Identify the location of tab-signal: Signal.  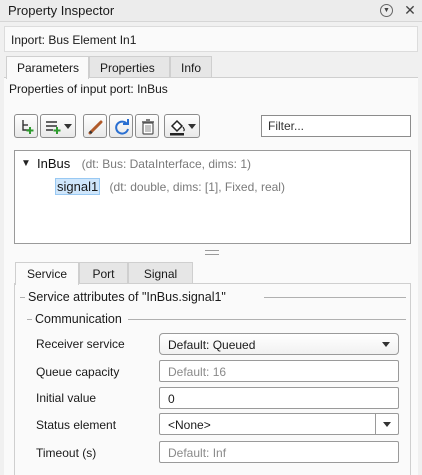
(160, 273).